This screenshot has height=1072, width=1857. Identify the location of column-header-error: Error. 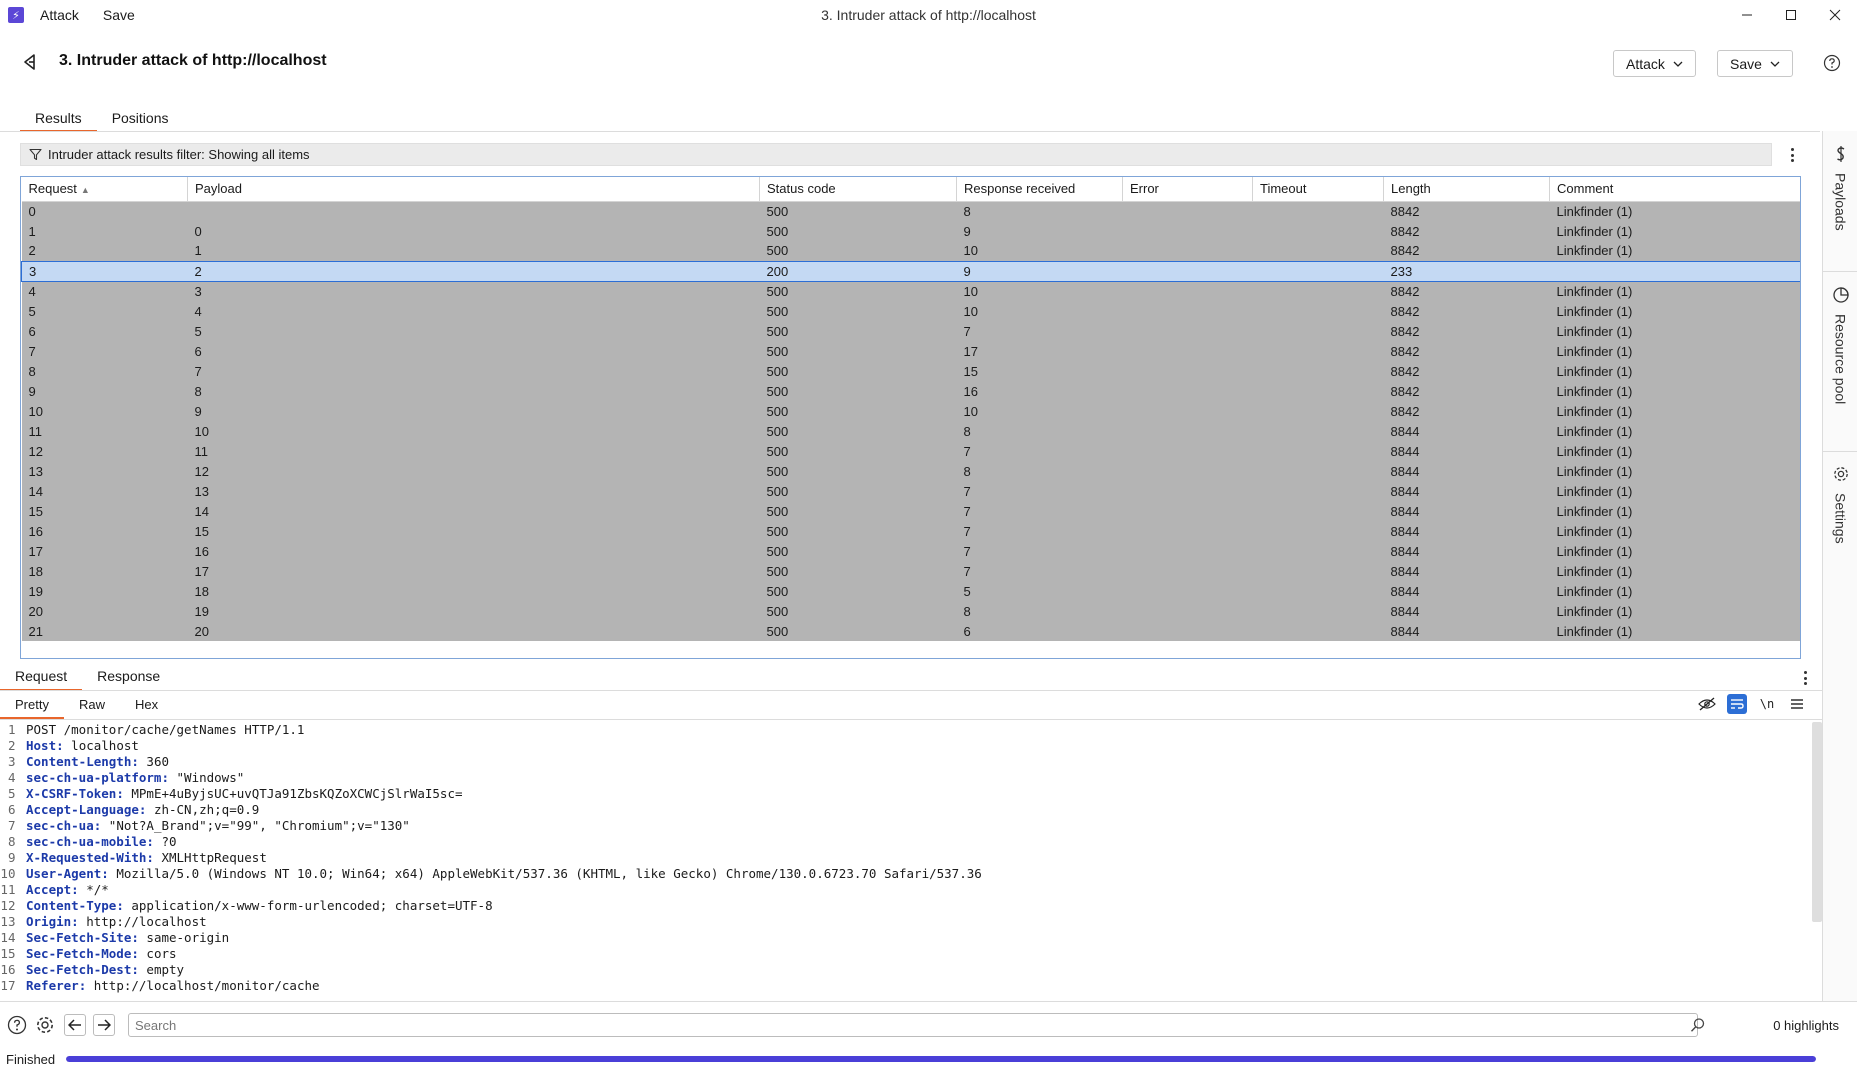
(1187, 189).